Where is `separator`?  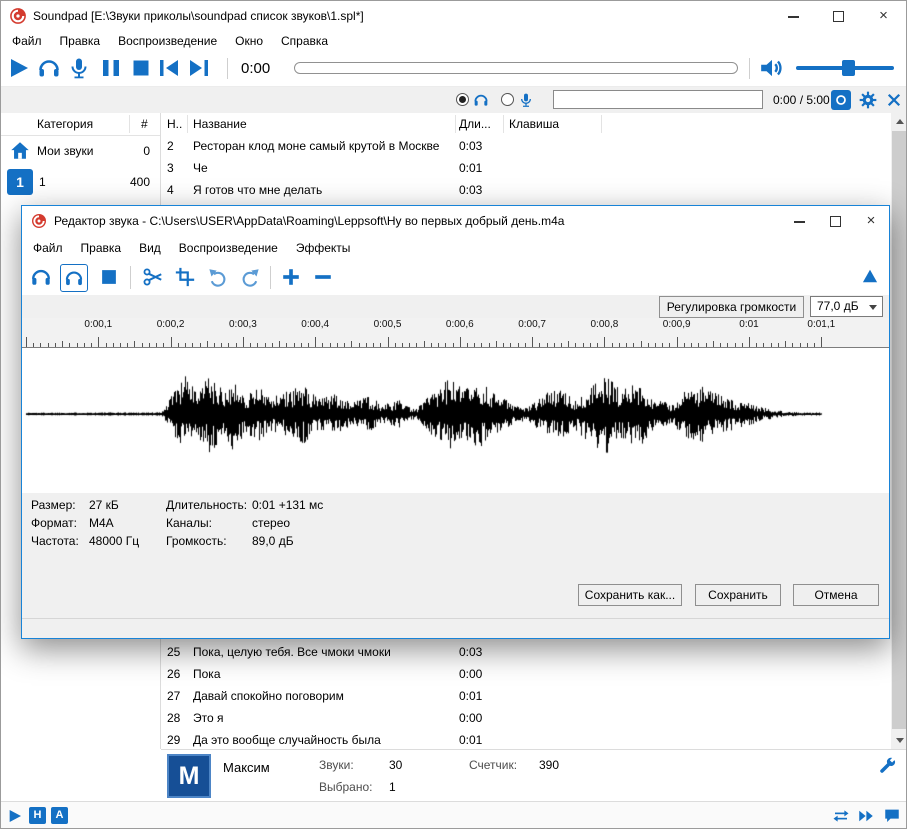
separator is located at coordinates (130, 277).